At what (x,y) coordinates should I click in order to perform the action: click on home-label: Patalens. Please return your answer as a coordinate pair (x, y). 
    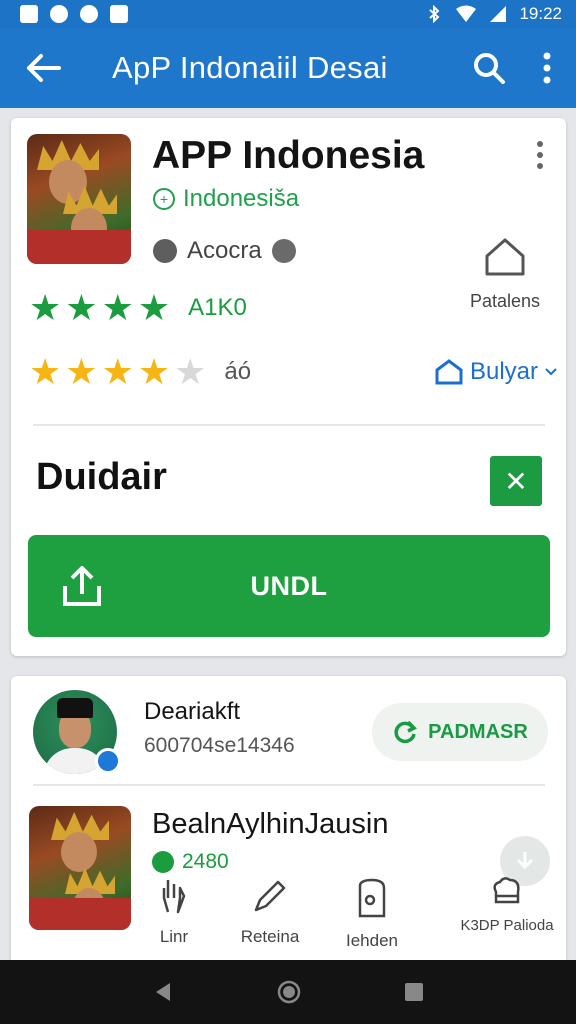
    Looking at the image, I should click on (505, 301).